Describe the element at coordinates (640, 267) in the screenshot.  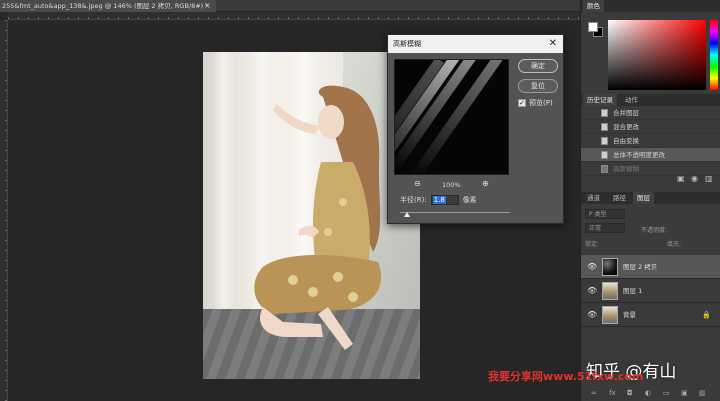
I see `layer-name: 图层 2 拷贝` at that location.